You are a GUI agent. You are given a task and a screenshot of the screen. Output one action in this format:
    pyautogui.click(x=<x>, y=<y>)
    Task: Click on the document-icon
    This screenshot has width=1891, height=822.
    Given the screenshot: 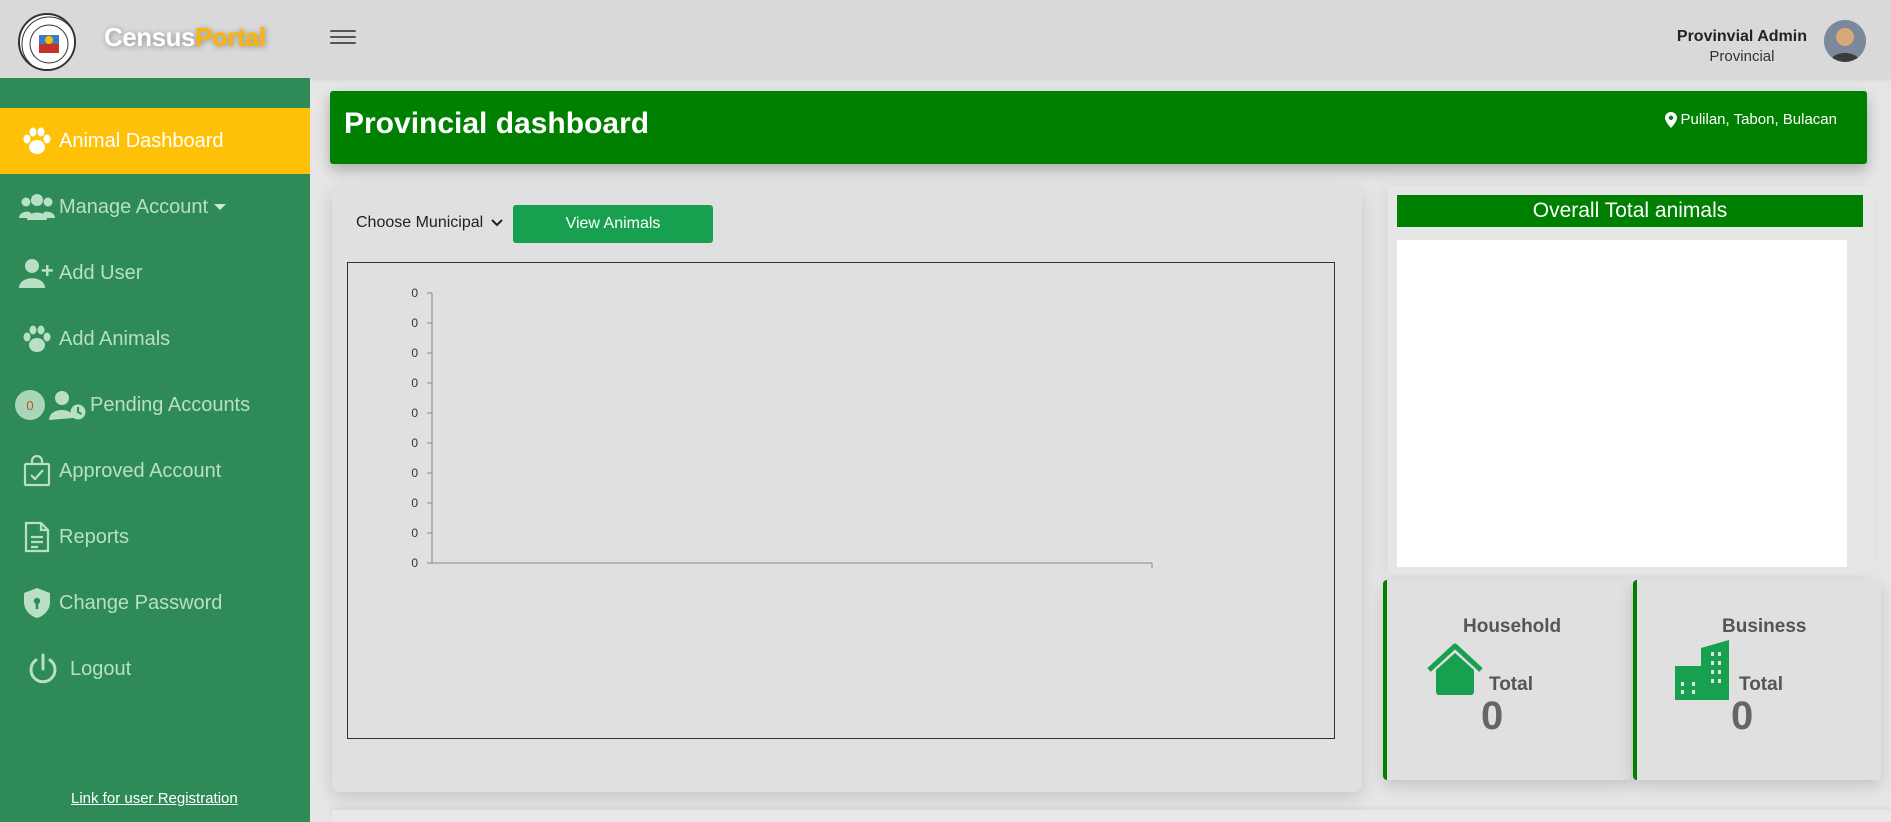 What is the action you would take?
    pyautogui.click(x=37, y=537)
    